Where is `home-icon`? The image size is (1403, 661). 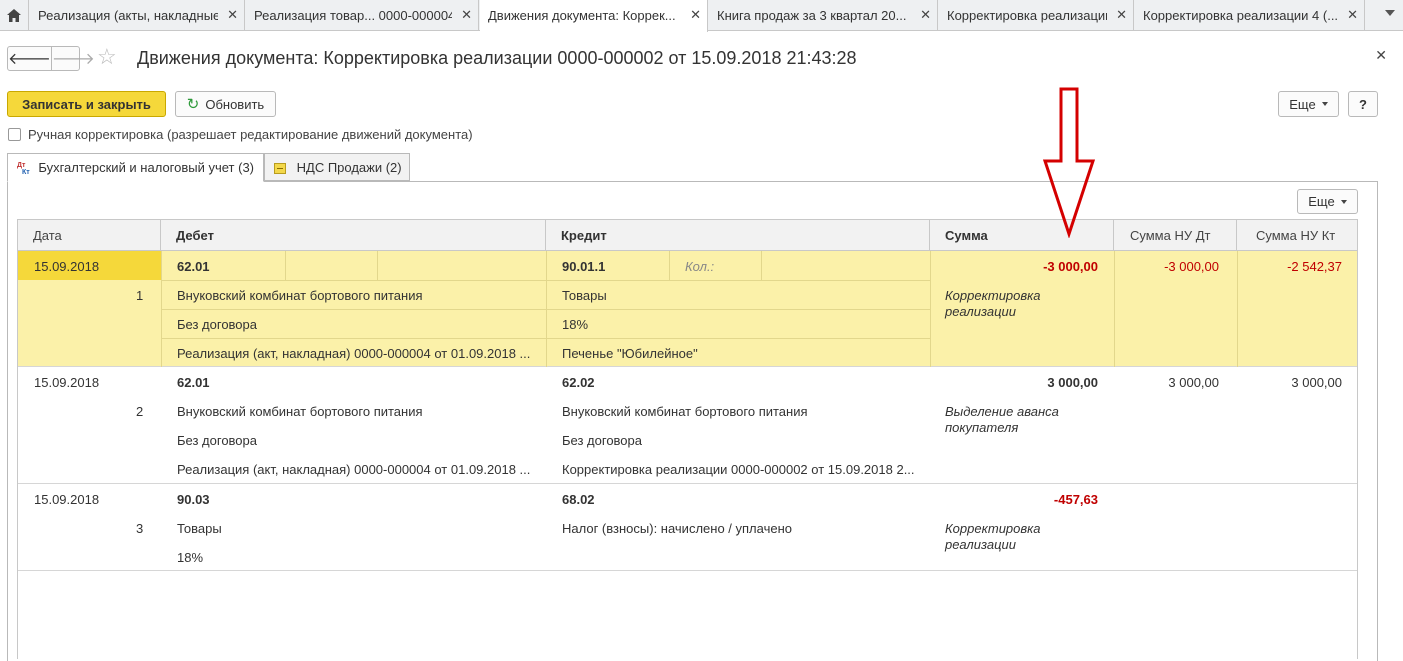
home-icon is located at coordinates (14, 15).